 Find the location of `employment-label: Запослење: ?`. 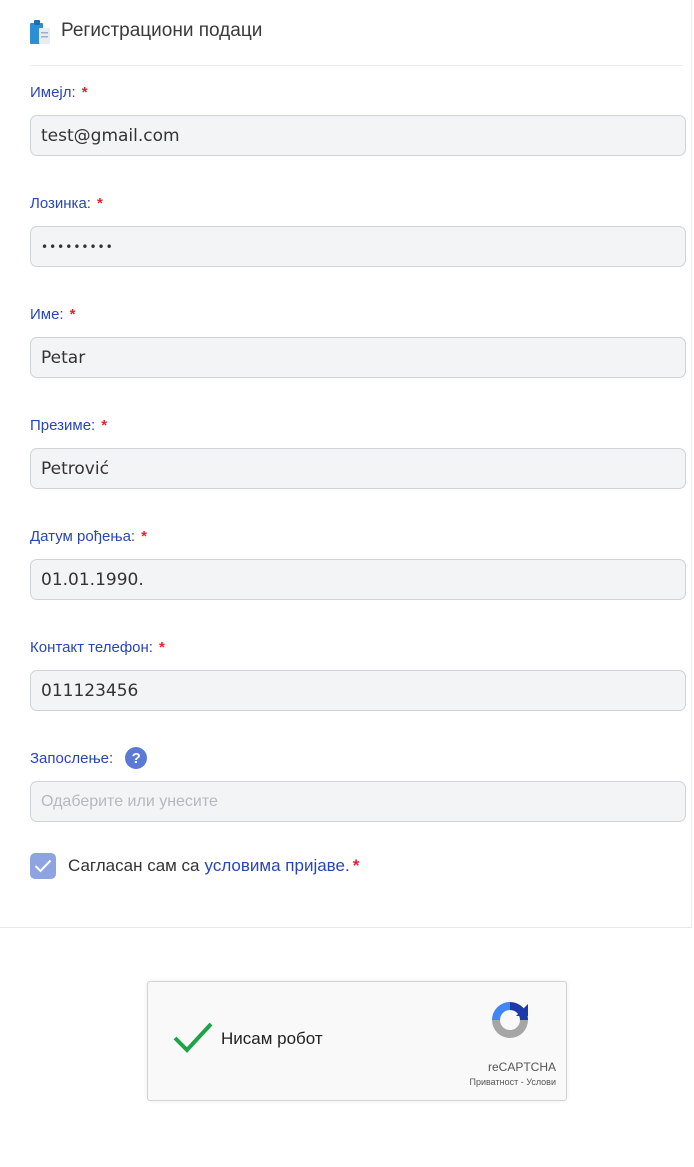

employment-label: Запослење: ? is located at coordinates (358, 758).